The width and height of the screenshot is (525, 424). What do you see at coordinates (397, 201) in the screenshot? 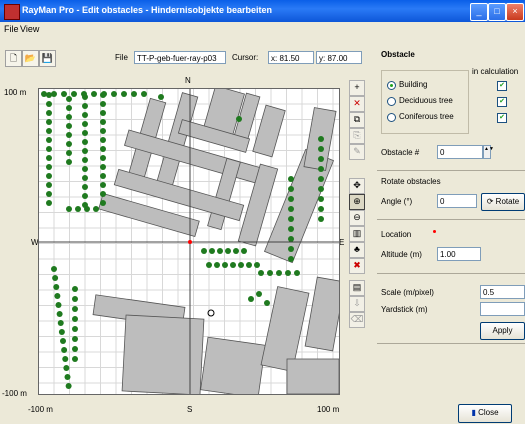
I see `angle-label: Angle (°)` at bounding box center [397, 201].